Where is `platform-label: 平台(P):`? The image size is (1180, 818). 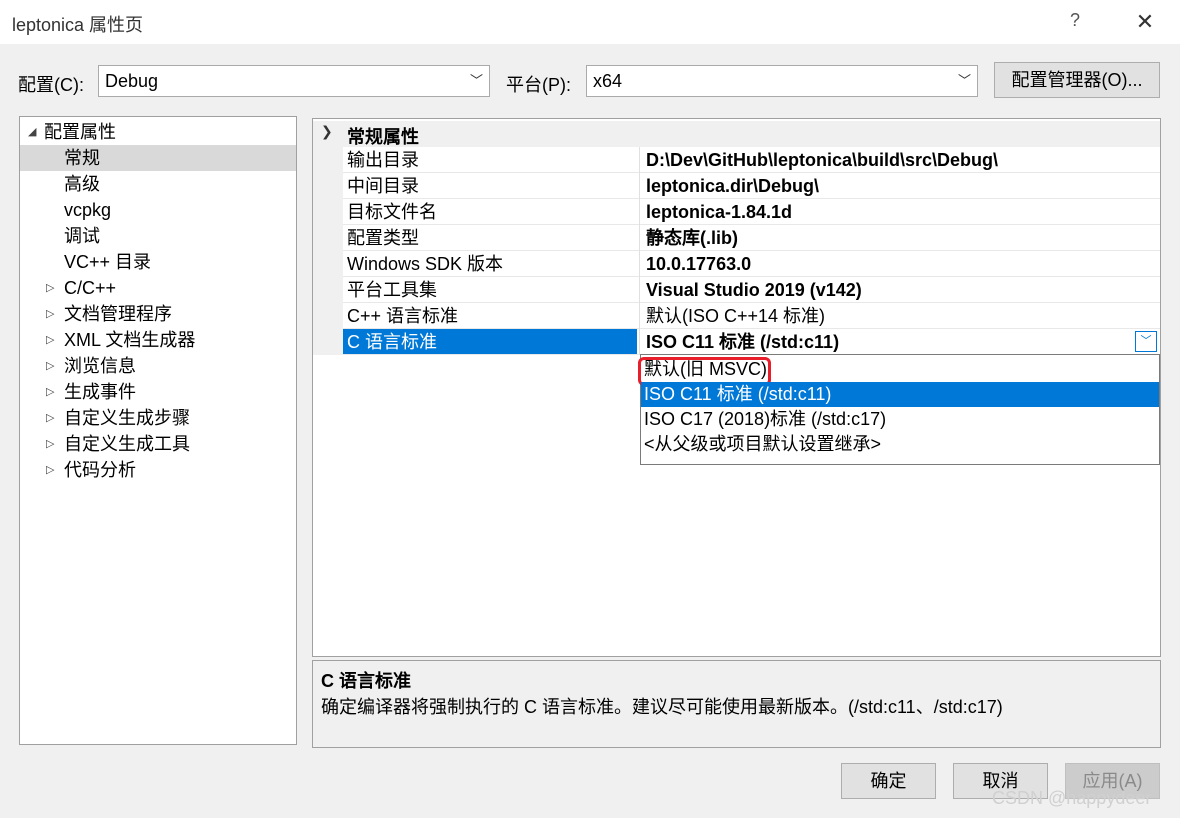
platform-label: 平台(P): is located at coordinates (538, 85).